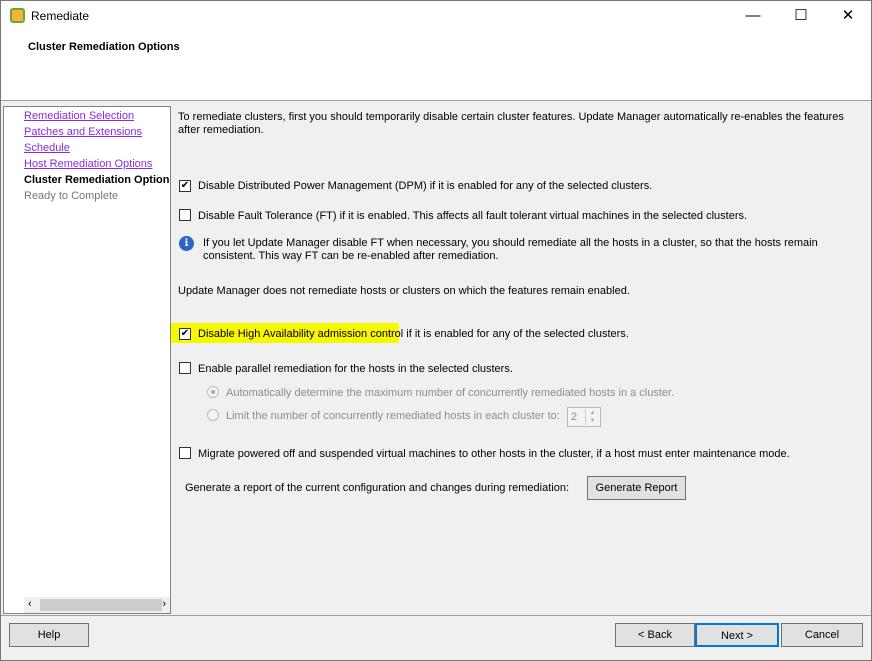  Describe the element at coordinates (185, 215) in the screenshot. I see `ft-checkbox` at that location.